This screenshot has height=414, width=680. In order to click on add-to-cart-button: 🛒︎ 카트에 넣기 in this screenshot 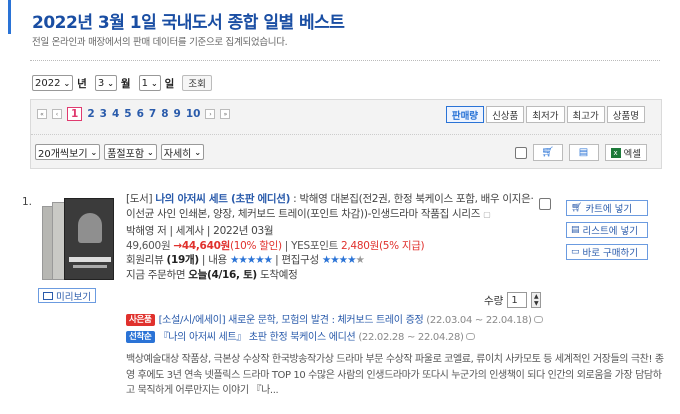, I will do `click(607, 208)`.